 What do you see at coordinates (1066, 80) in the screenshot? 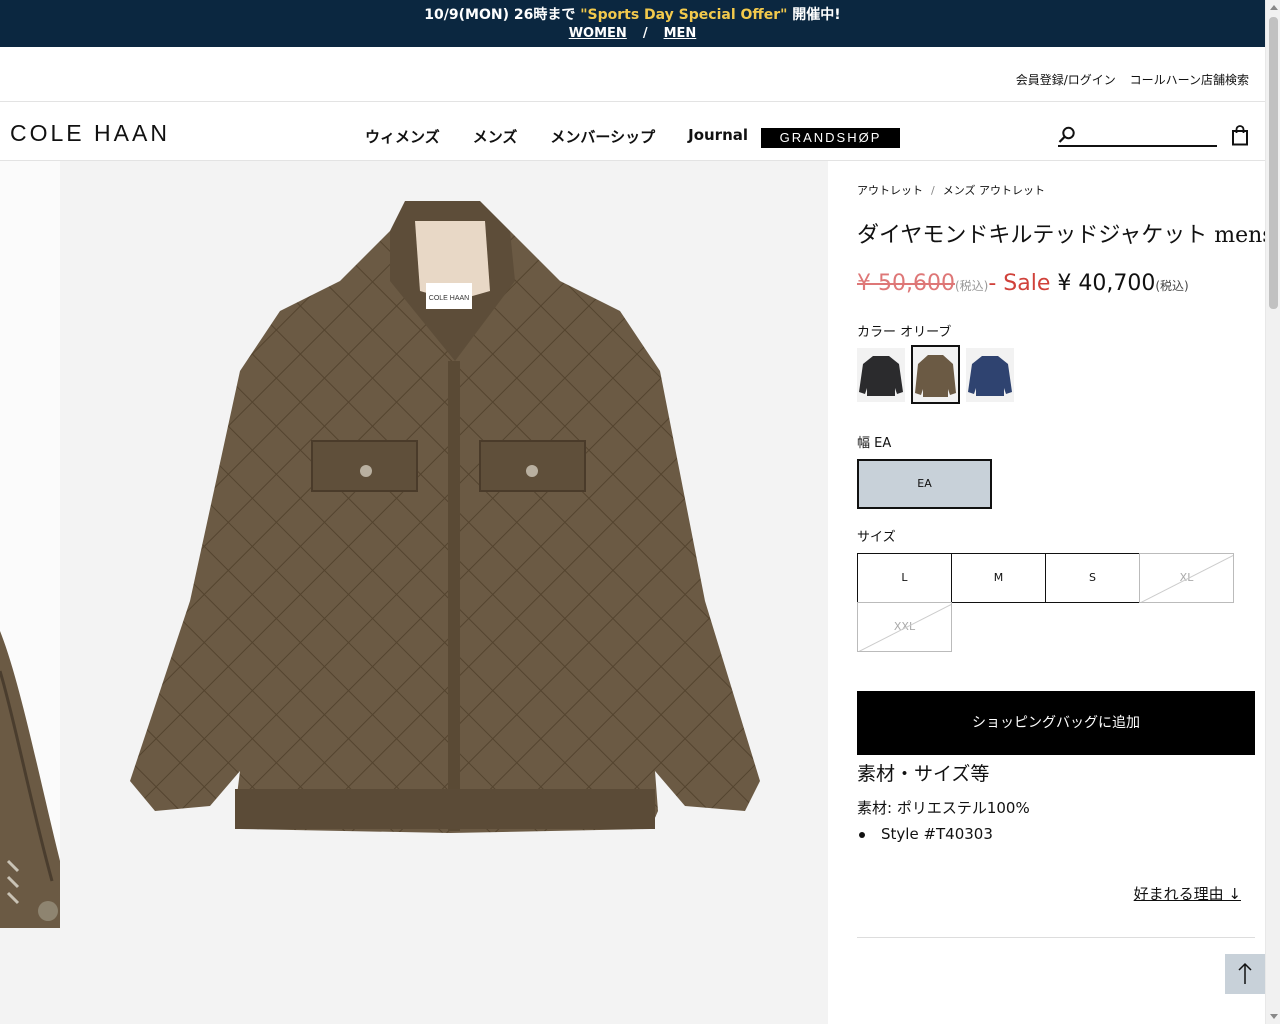
I see `register-login-link: 会員登録/ログイン` at bounding box center [1066, 80].